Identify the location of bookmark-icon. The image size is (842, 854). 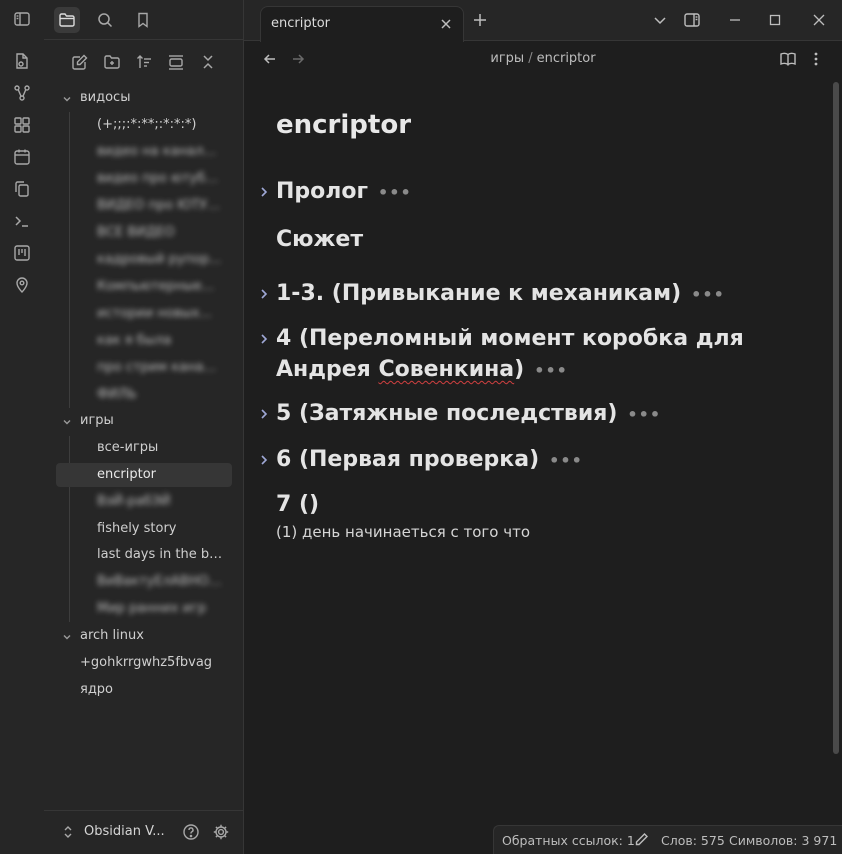
(143, 20).